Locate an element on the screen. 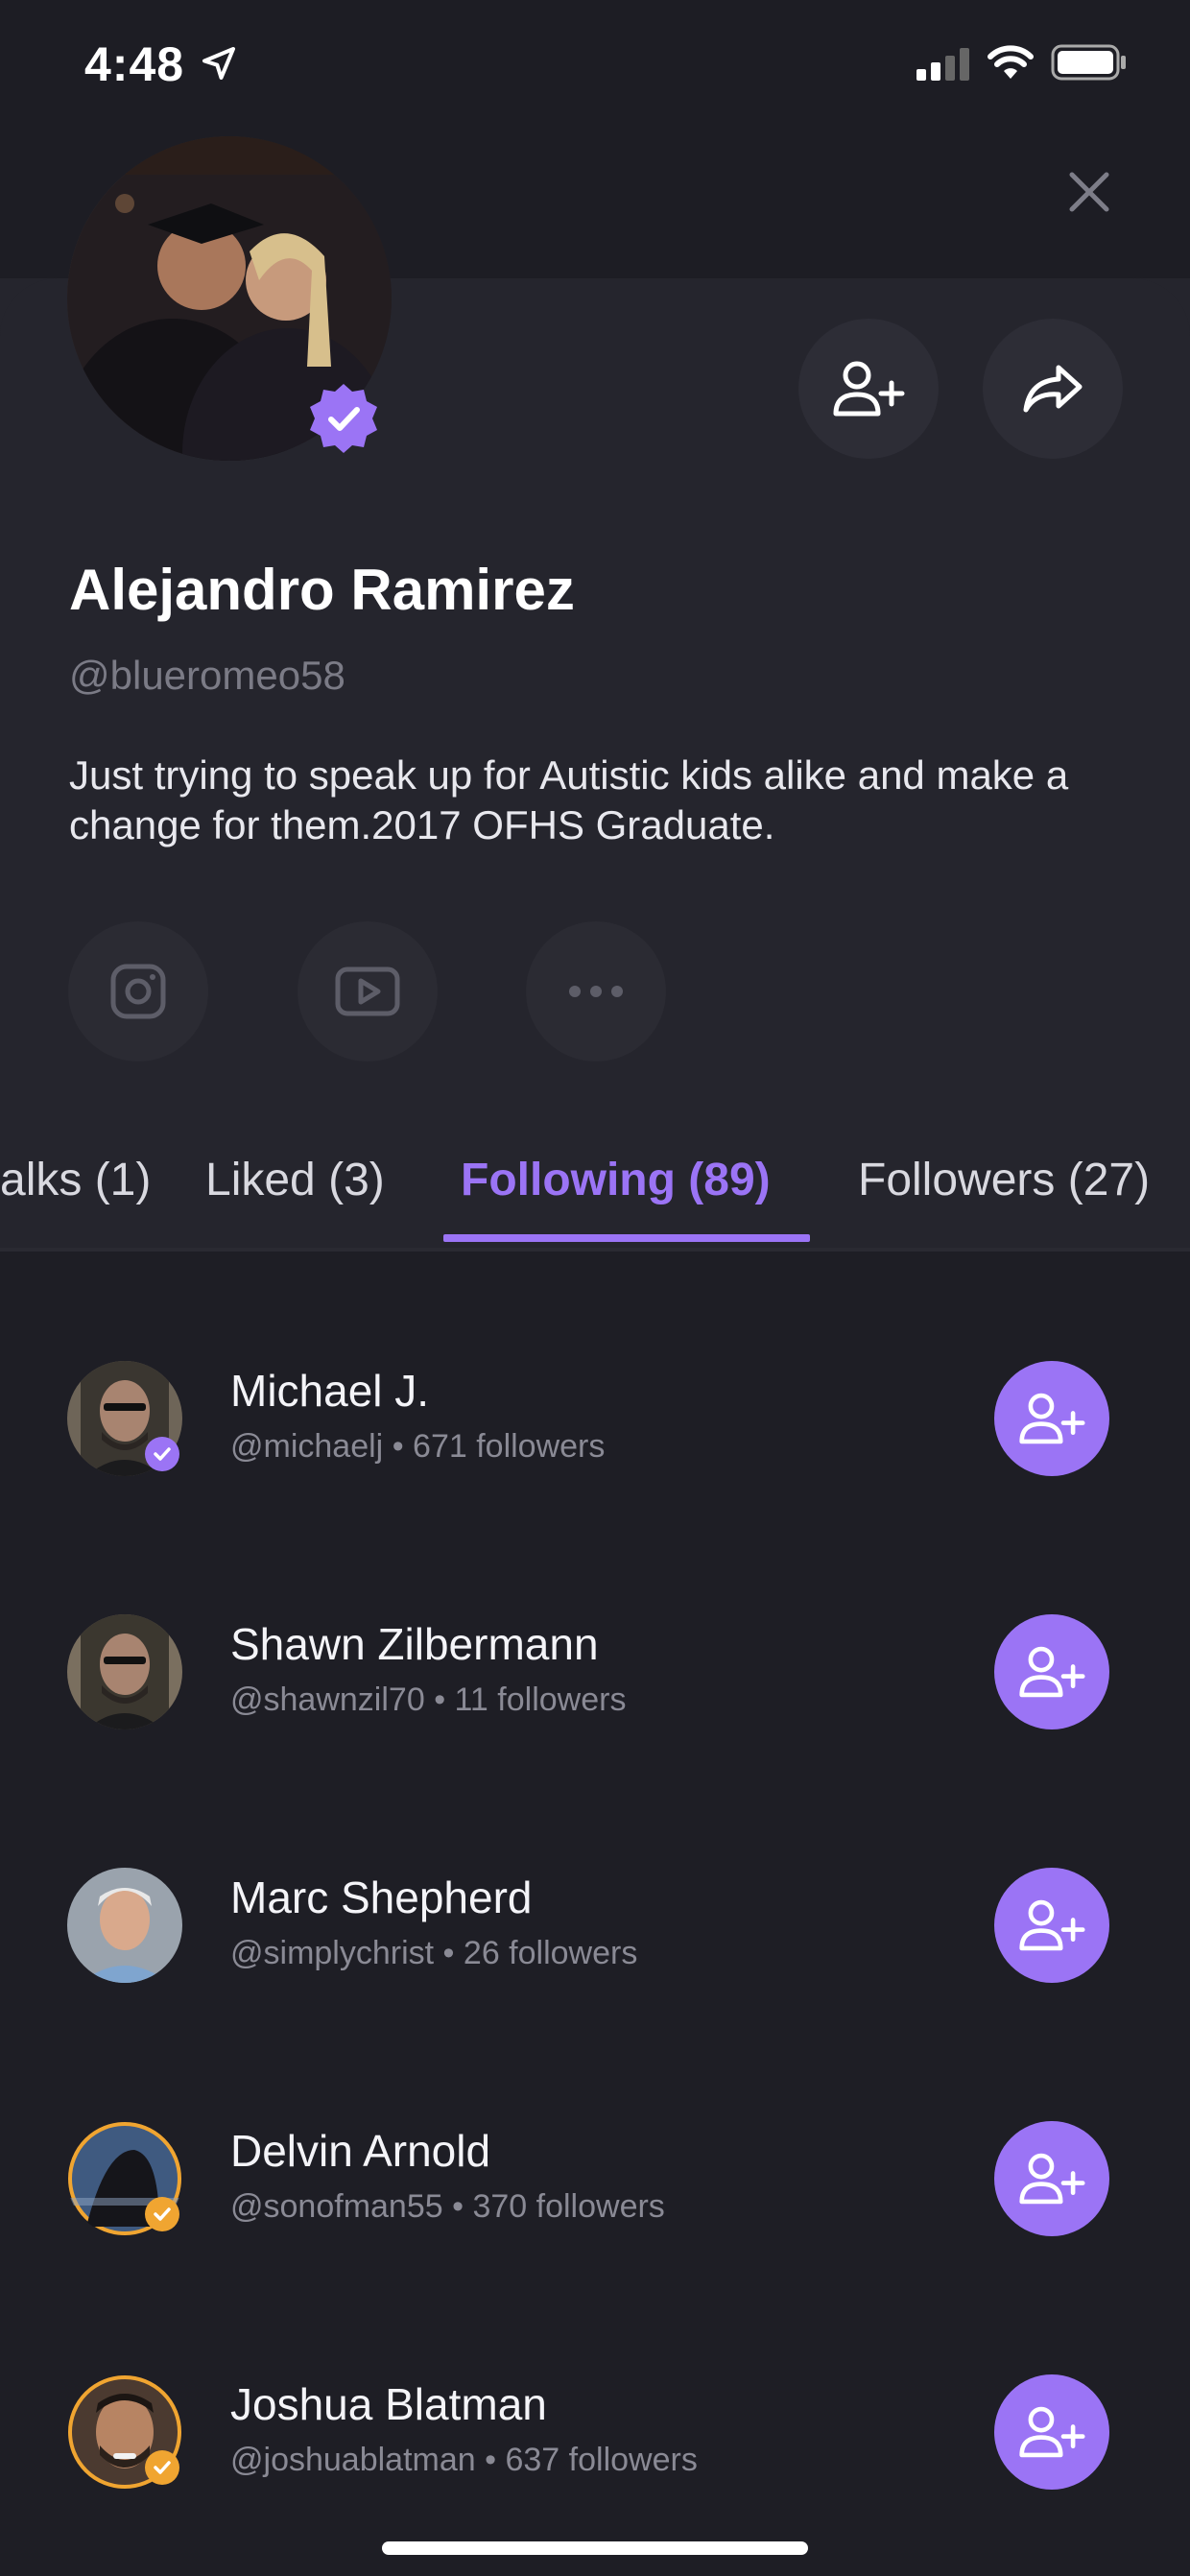 The height and width of the screenshot is (2576, 1190). list-item: Michael J. @michaelj • 671 followers is located at coordinates (595, 1418).